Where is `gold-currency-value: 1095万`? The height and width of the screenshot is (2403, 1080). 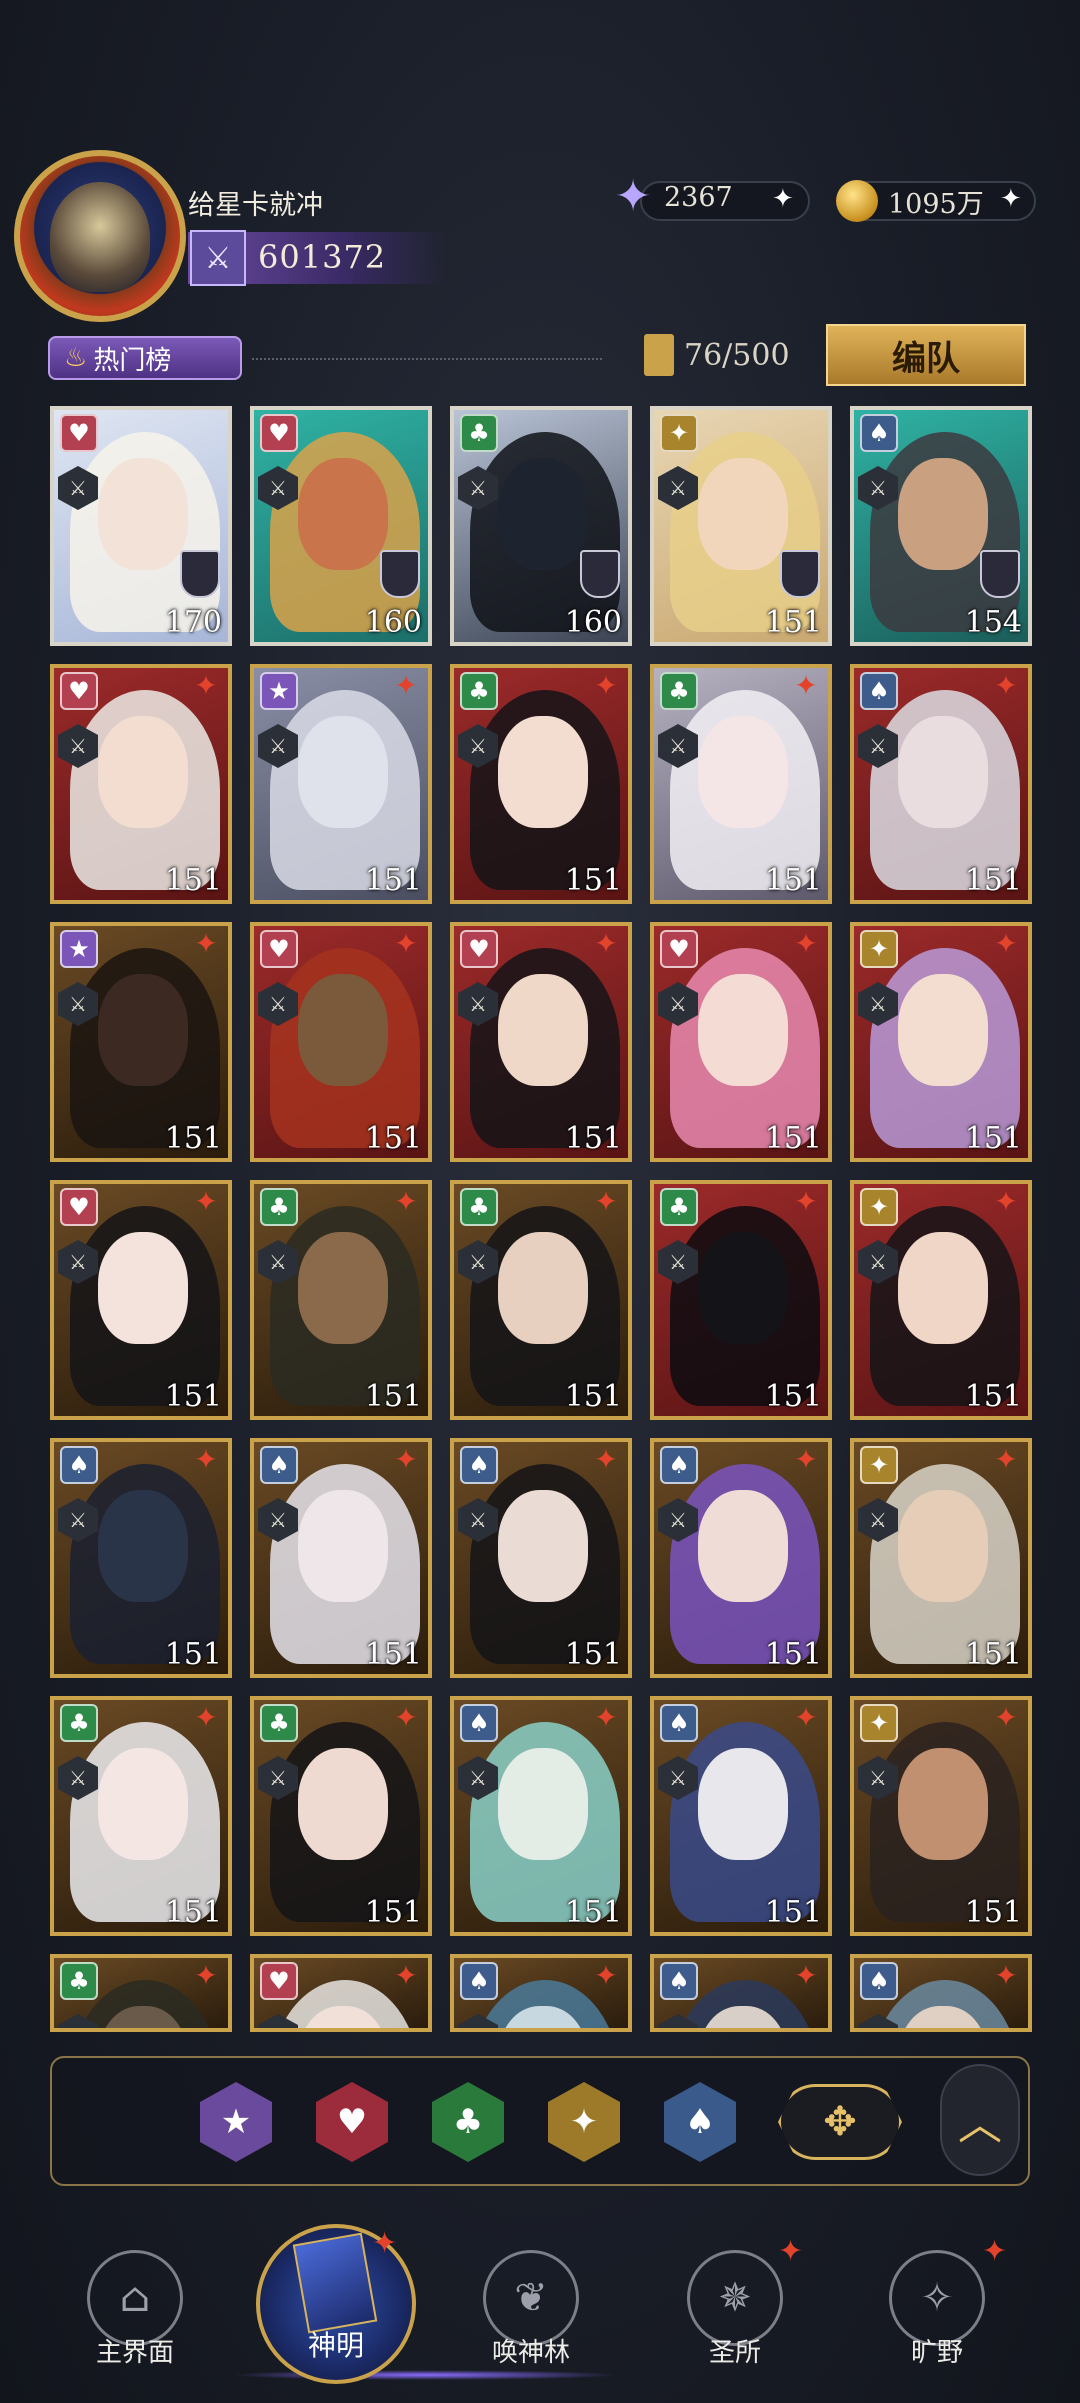
gold-currency-value: 1095万 is located at coordinates (936, 204).